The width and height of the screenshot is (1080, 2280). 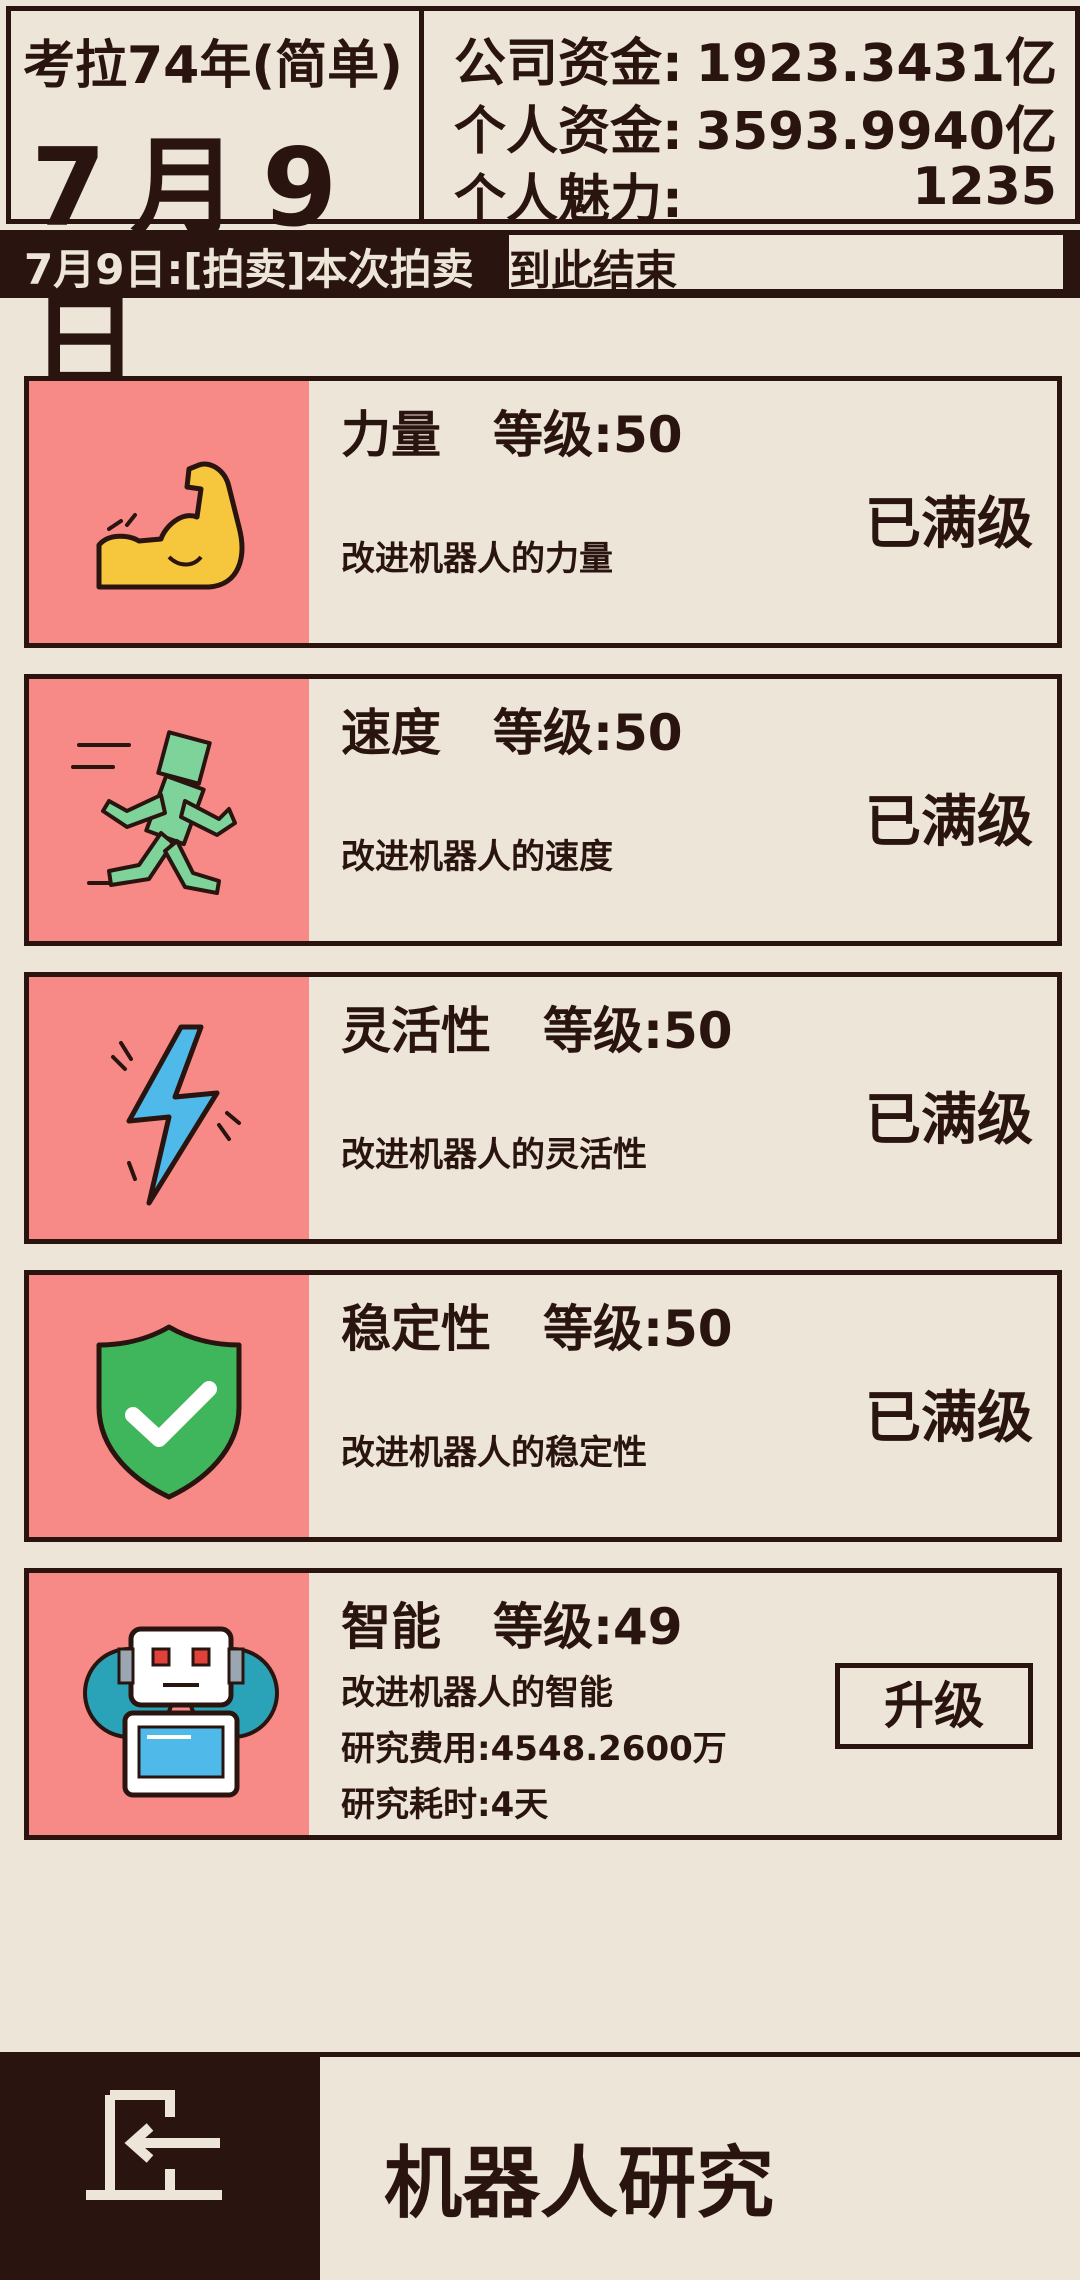 I want to click on news-ticker: 7月9日:[拍卖]本次拍卖 到此结束, so click(x=540, y=264).